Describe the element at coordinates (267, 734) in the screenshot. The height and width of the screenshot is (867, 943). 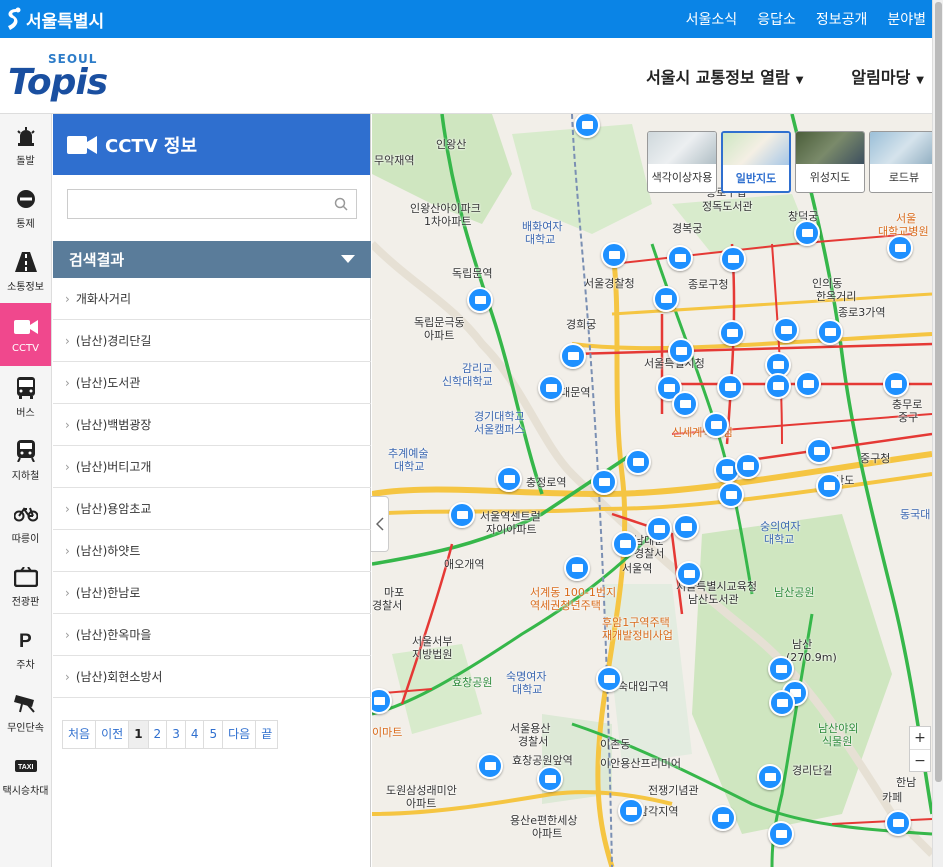
I see `page-last: 끝` at that location.